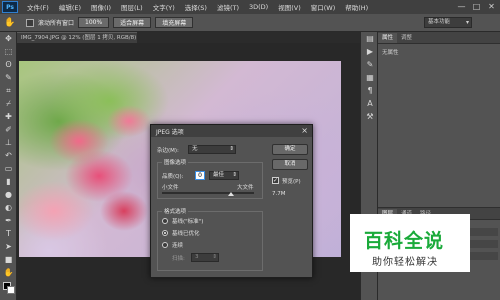 The width and height of the screenshot is (500, 300). What do you see at coordinates (228, 7) in the screenshot?
I see `menu-filter: 滤镜(T)` at bounding box center [228, 7].